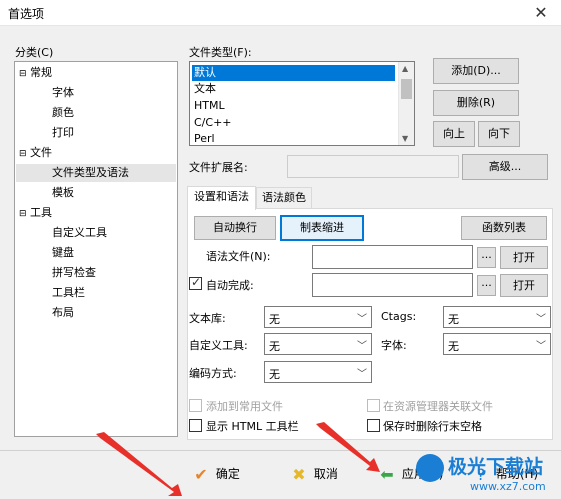  What do you see at coordinates (373, 405) in the screenshot?
I see `explorer-assoc-checkbox` at bounding box center [373, 405].